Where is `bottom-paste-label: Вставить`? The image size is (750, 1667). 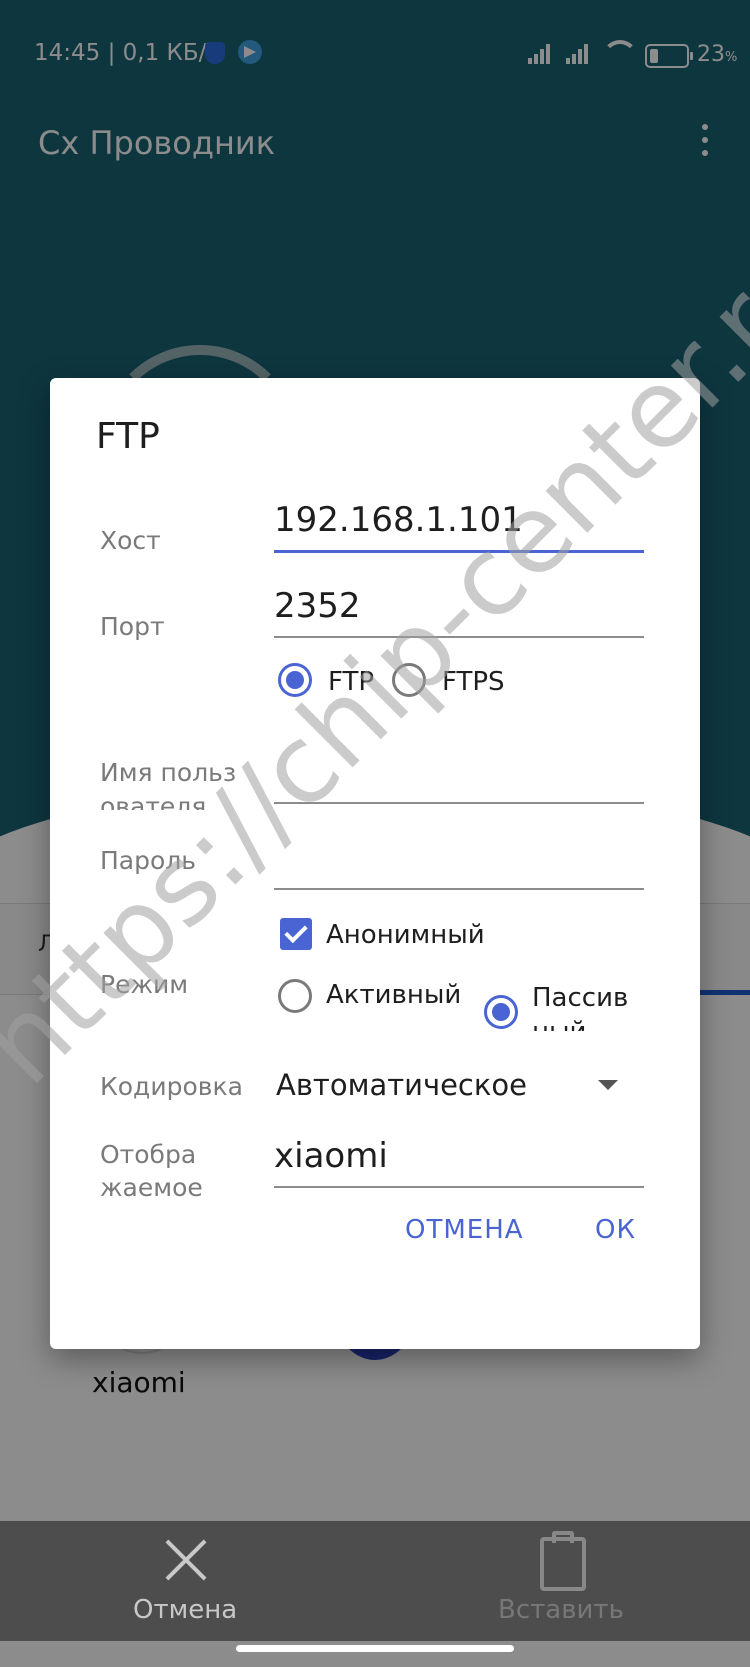
bottom-paste-label: Вставить is located at coordinates (561, 1610).